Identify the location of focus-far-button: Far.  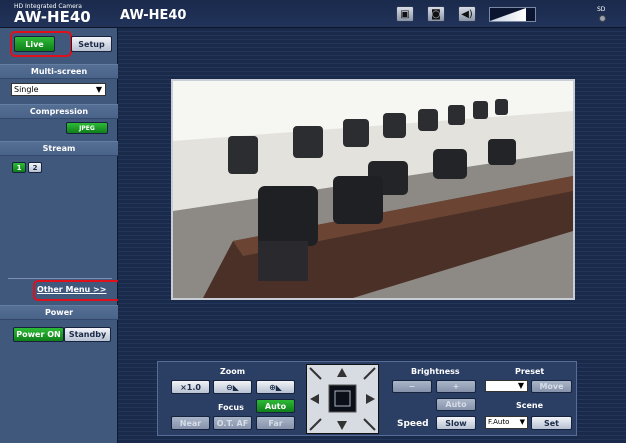
(275, 423).